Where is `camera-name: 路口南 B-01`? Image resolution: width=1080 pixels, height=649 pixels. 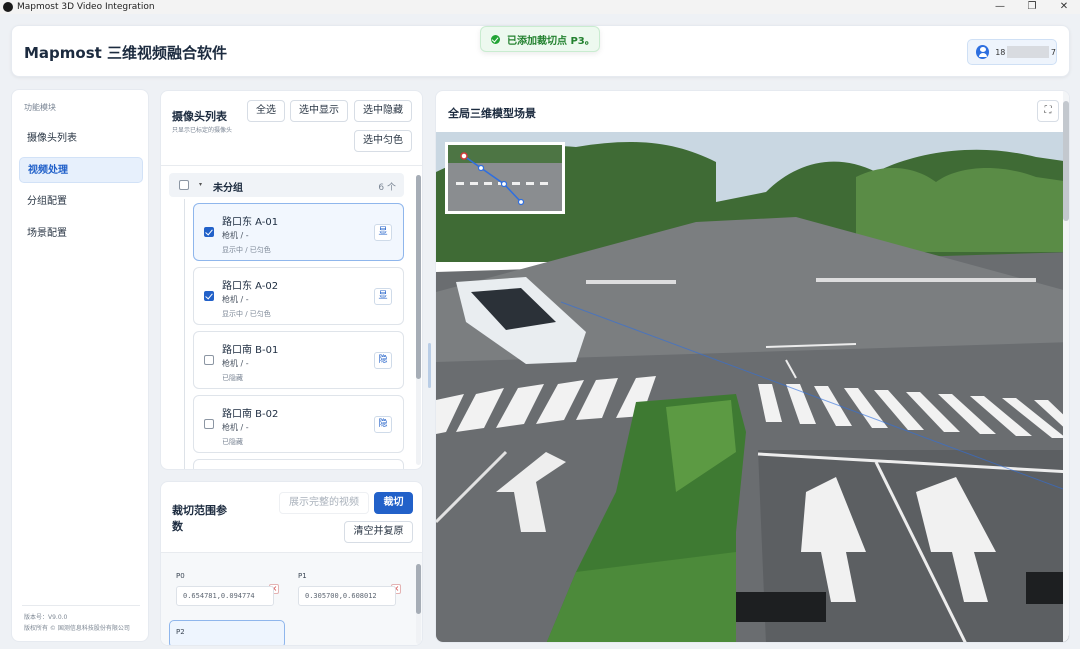
camera-name: 路口南 B-01 is located at coordinates (250, 350).